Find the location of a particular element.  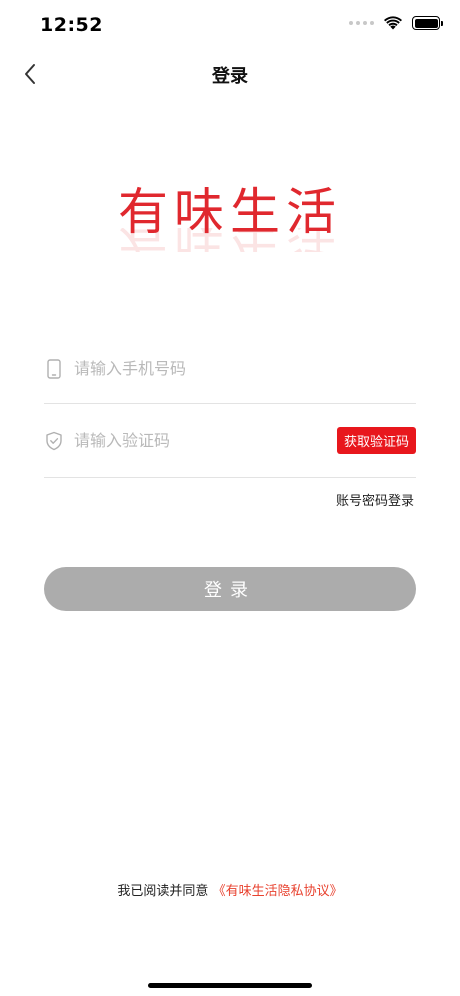

page-title: 登录 is located at coordinates (230, 76).